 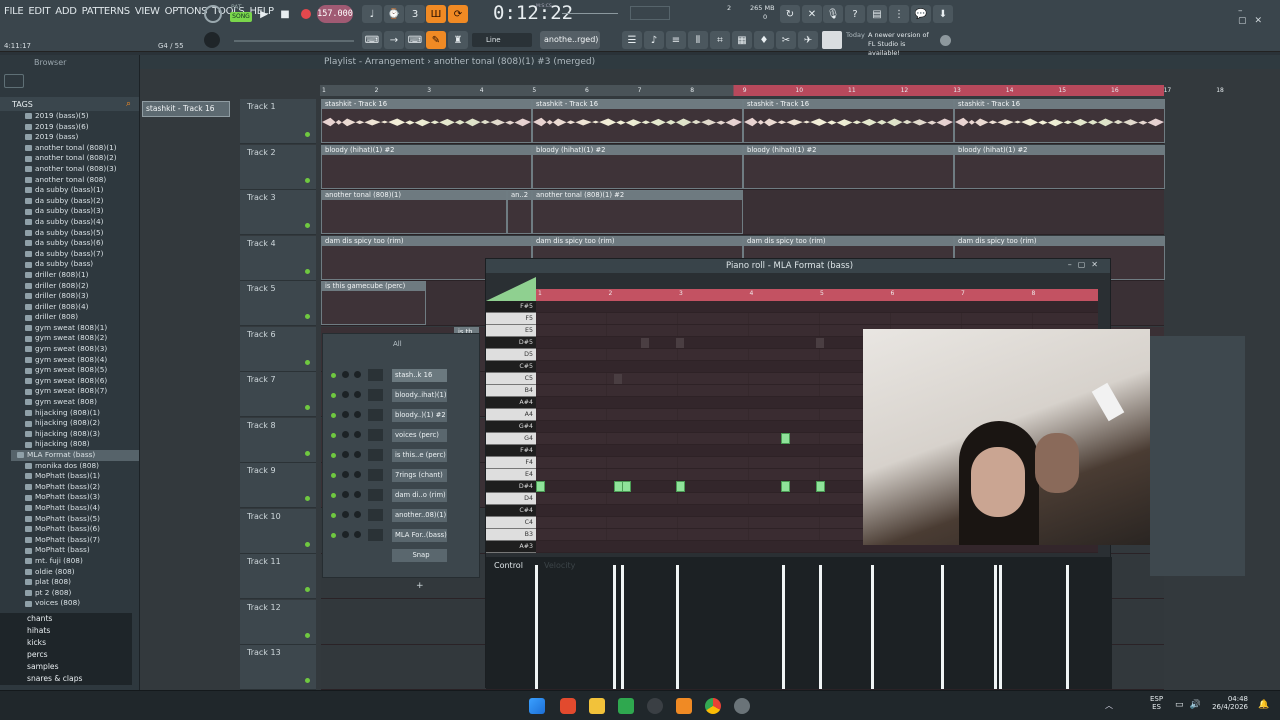 I want to click on piano-key: G#4, so click(x=511, y=427).